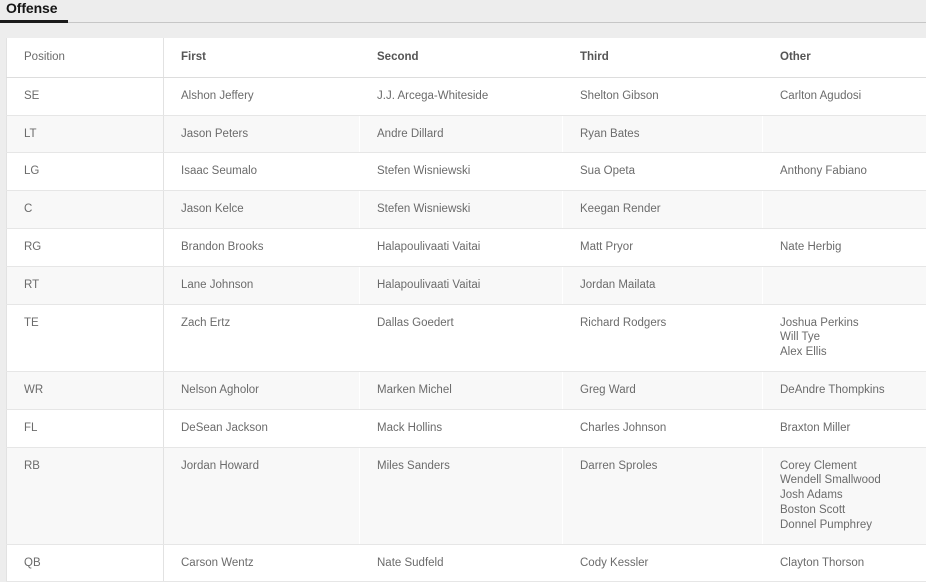 The height and width of the screenshot is (582, 926). Describe the element at coordinates (461, 134) in the screenshot. I see `cell-second: Andre Dillard` at that location.